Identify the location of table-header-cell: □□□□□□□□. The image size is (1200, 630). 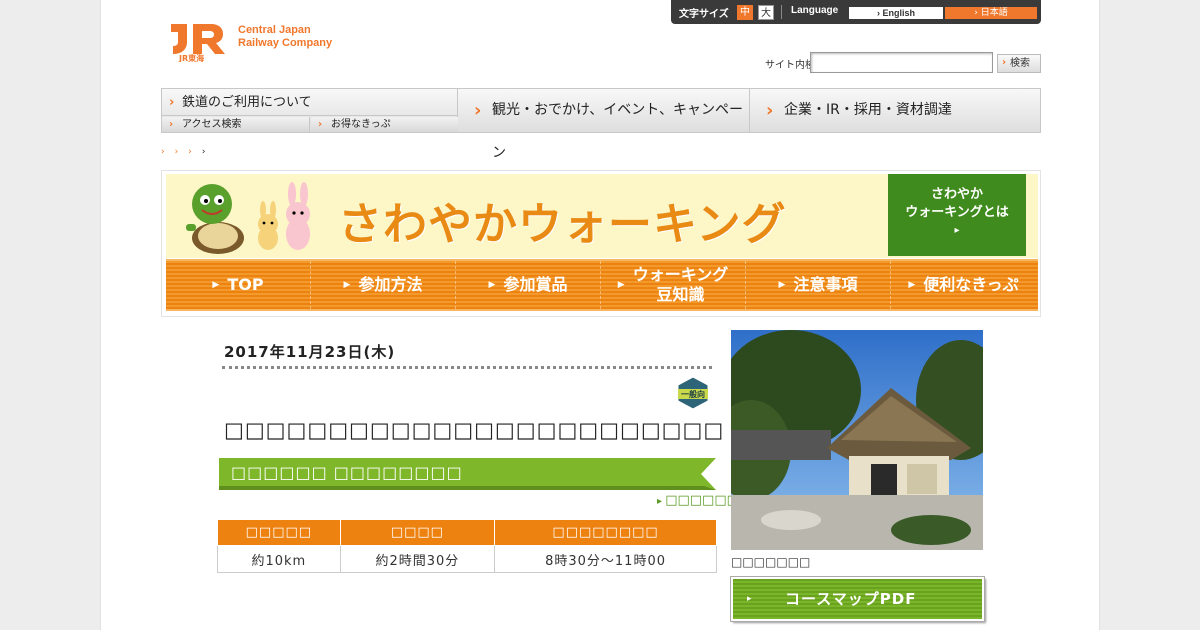
(605, 532).